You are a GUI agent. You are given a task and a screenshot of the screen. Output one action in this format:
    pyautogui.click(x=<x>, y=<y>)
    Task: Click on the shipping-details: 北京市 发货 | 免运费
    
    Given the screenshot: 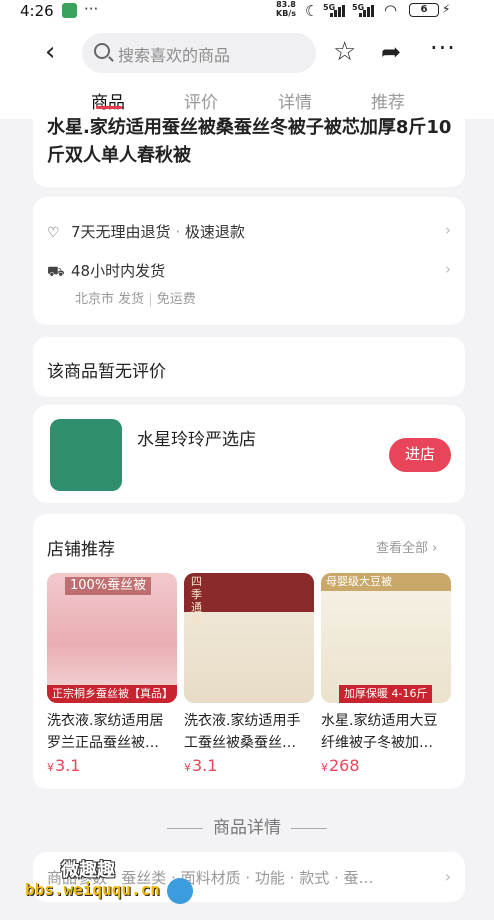 What is the action you would take?
    pyautogui.click(x=135, y=299)
    